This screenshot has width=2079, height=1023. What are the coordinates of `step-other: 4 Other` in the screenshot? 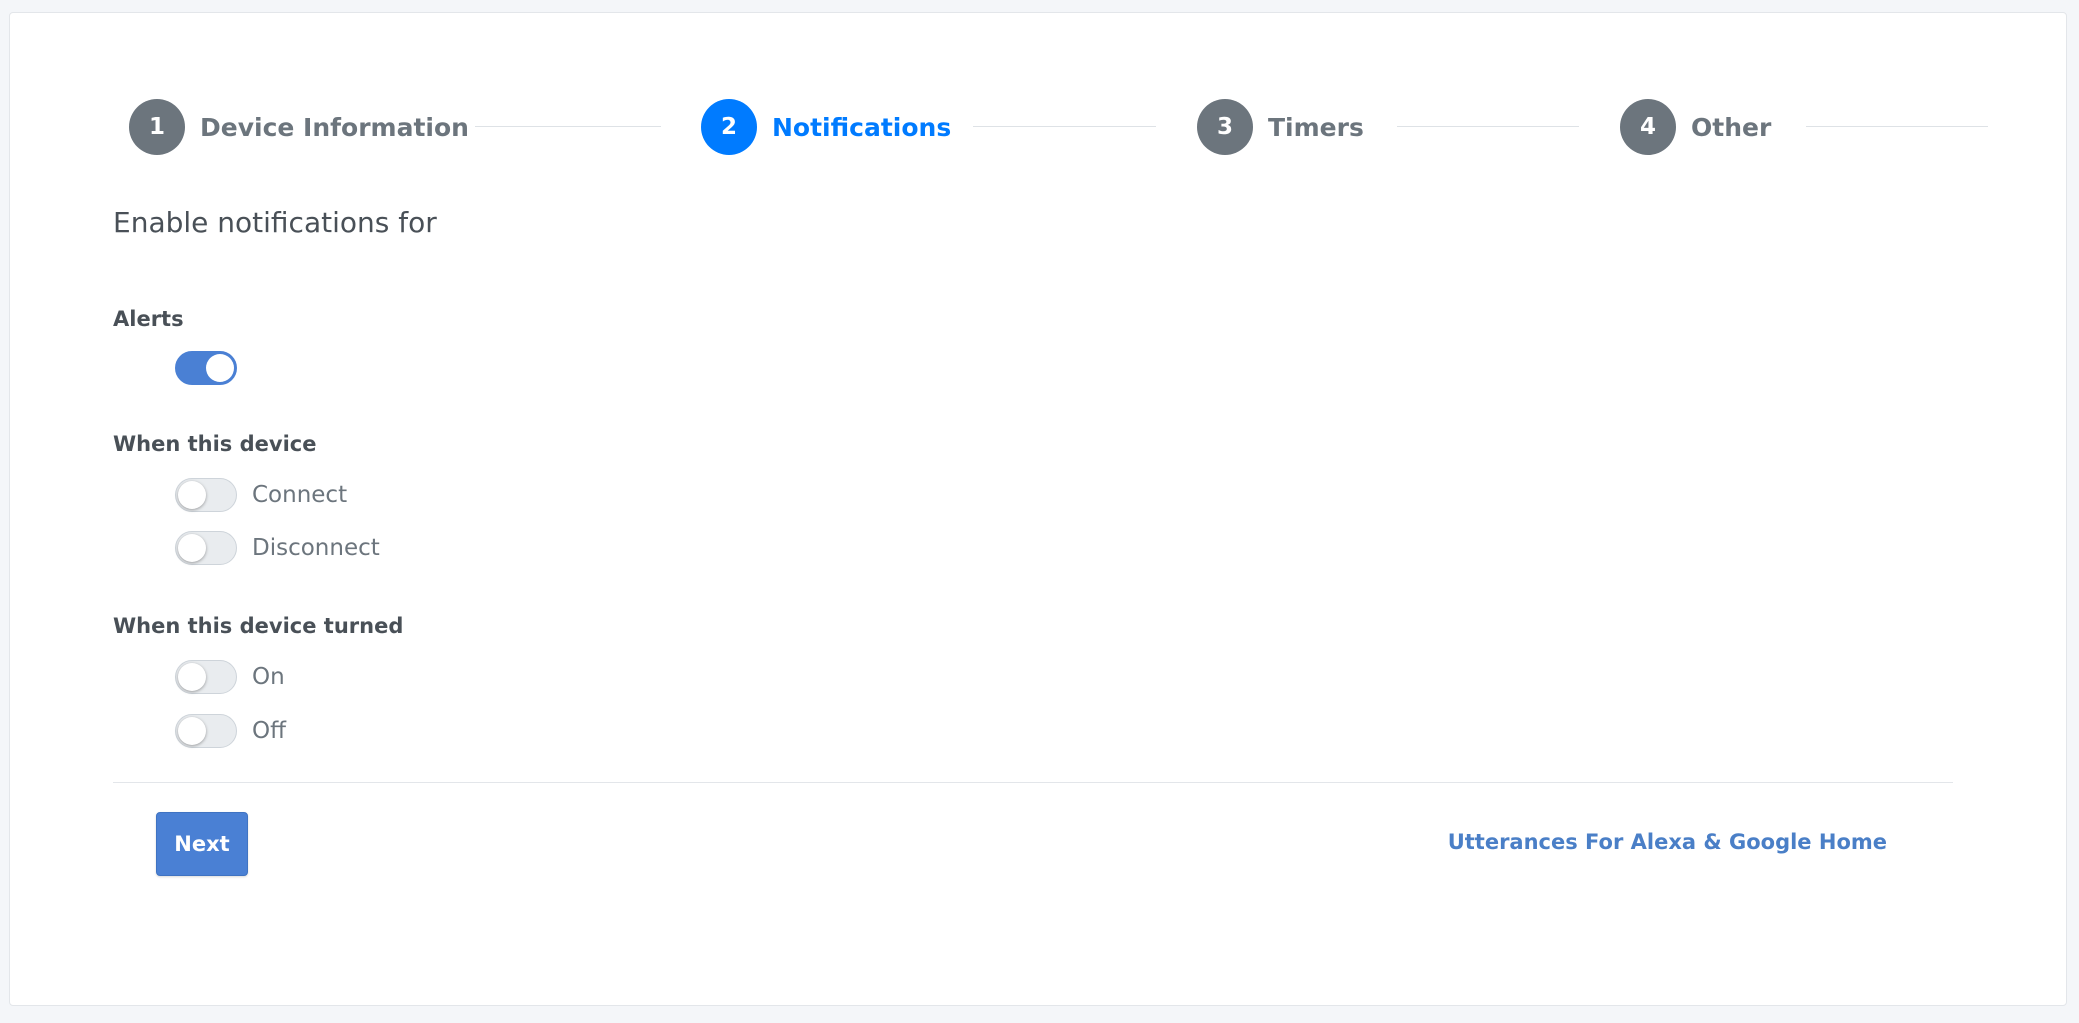 It's located at (1695, 127).